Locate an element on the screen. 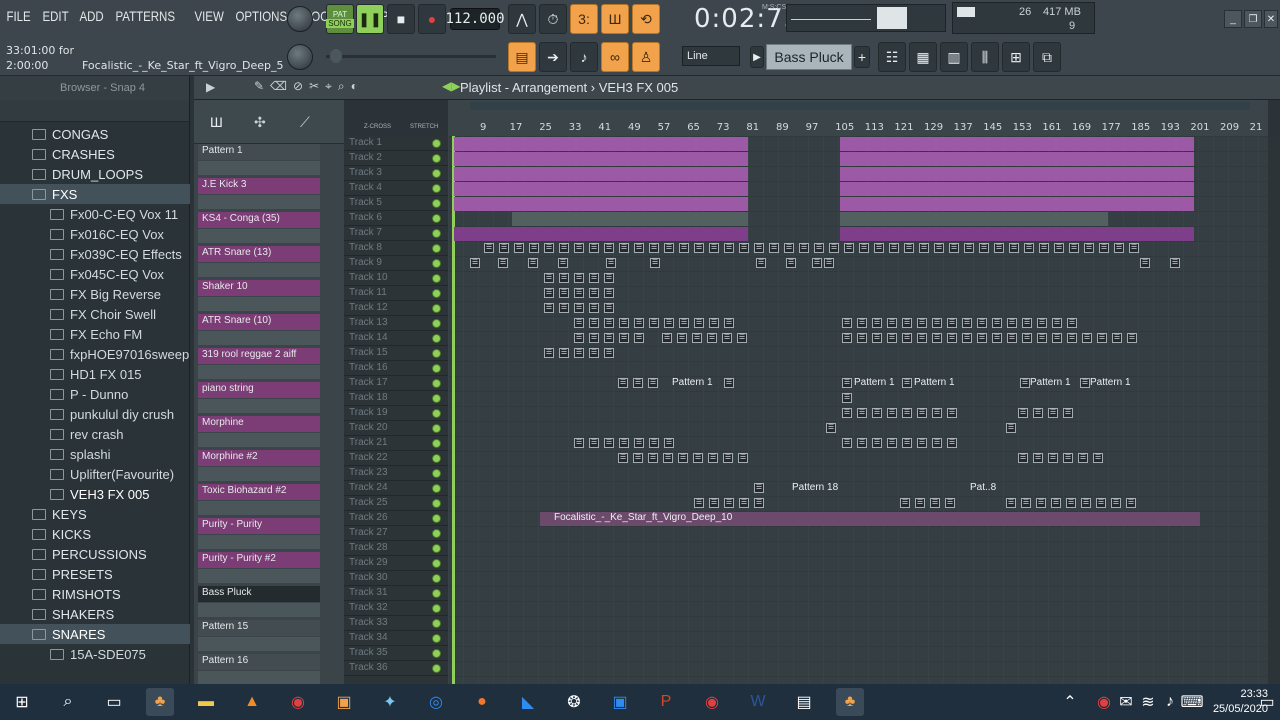  pattern-item: Morphine #2 is located at coordinates (259, 458).